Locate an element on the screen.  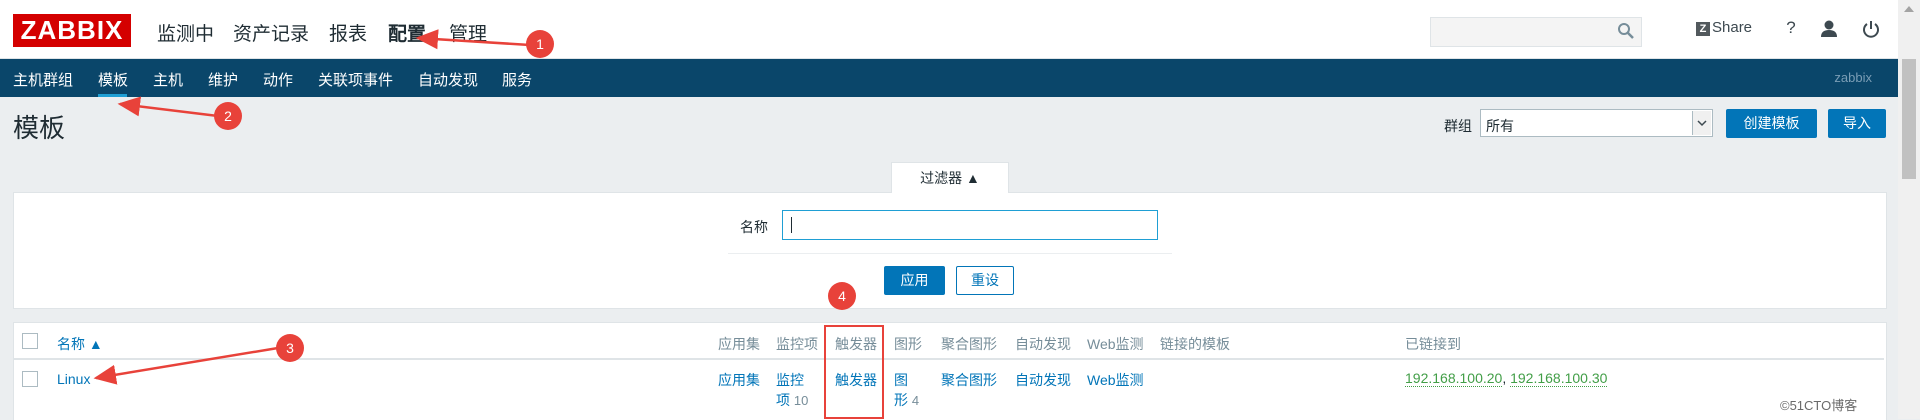
annotation-marker-1: 1 is located at coordinates (540, 44).